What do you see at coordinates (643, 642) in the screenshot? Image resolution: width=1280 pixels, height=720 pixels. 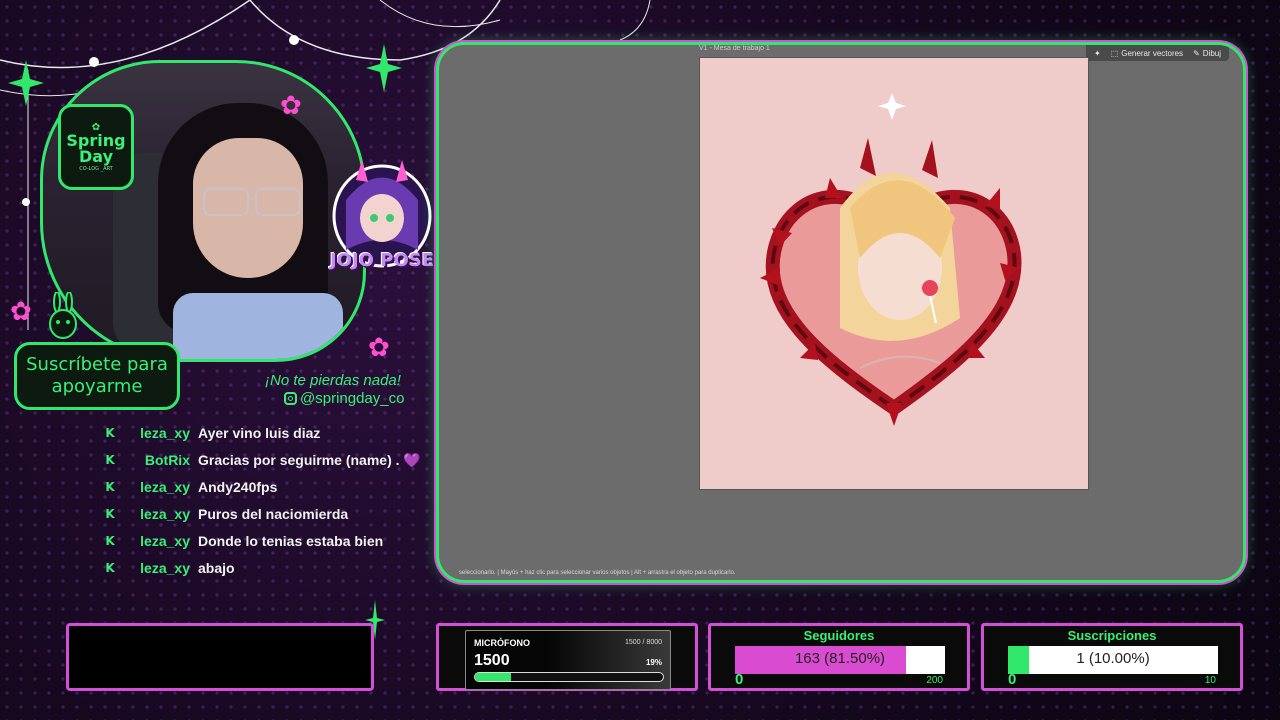 I see `mic-range: 1500 / 8000` at bounding box center [643, 642].